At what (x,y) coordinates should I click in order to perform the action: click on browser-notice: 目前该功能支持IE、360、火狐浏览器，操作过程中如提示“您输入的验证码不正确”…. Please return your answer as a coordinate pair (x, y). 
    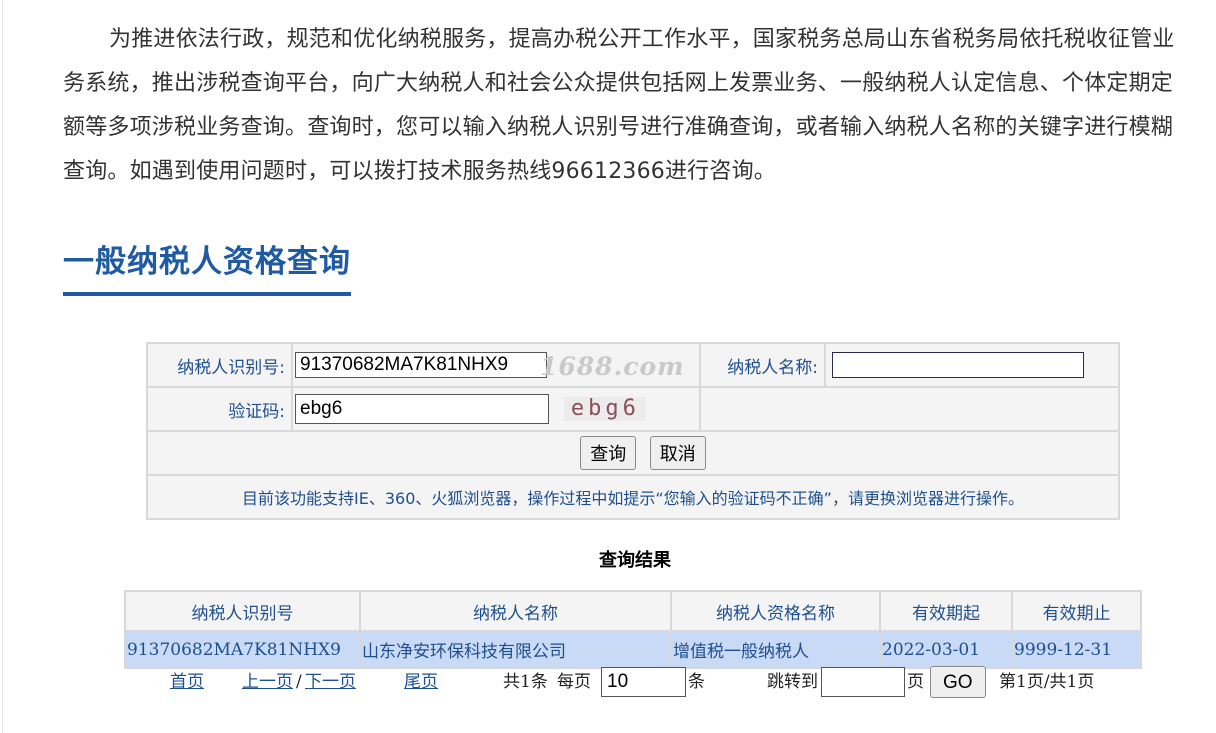
    Looking at the image, I should click on (633, 497).